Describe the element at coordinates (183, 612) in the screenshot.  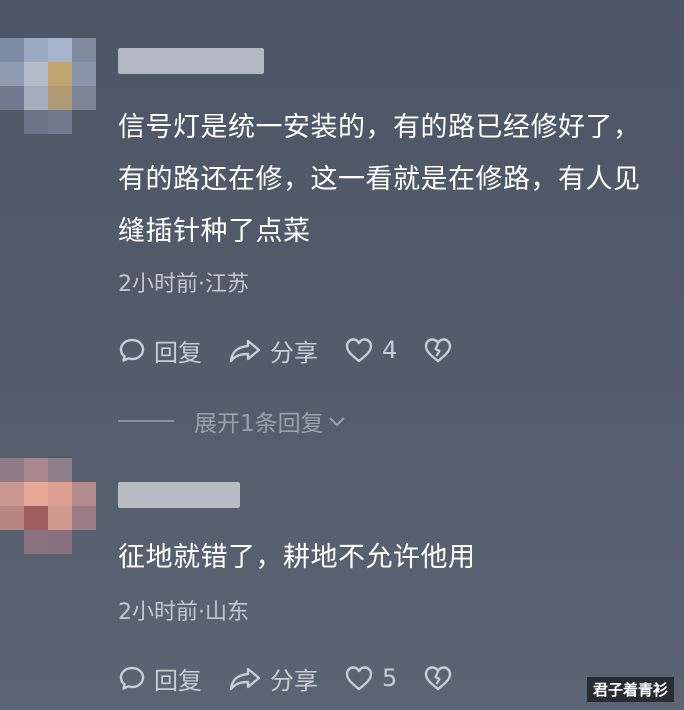
I see `comment-meta: 2小时前·山东` at that location.